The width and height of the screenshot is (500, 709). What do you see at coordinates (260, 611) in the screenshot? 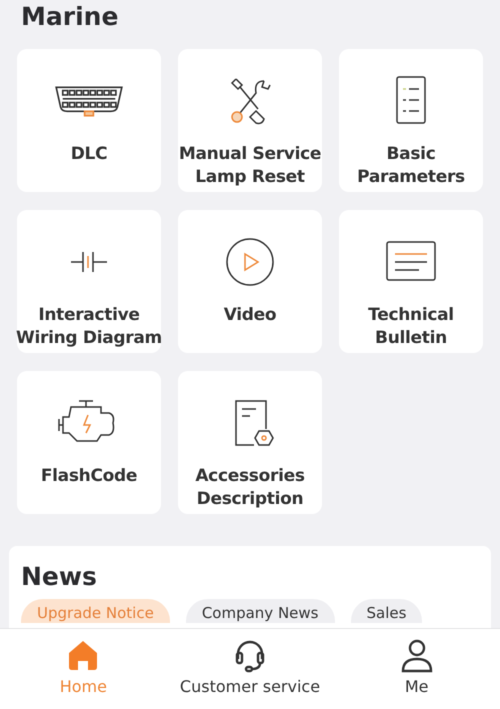
I see `news-tab: Company News` at bounding box center [260, 611].